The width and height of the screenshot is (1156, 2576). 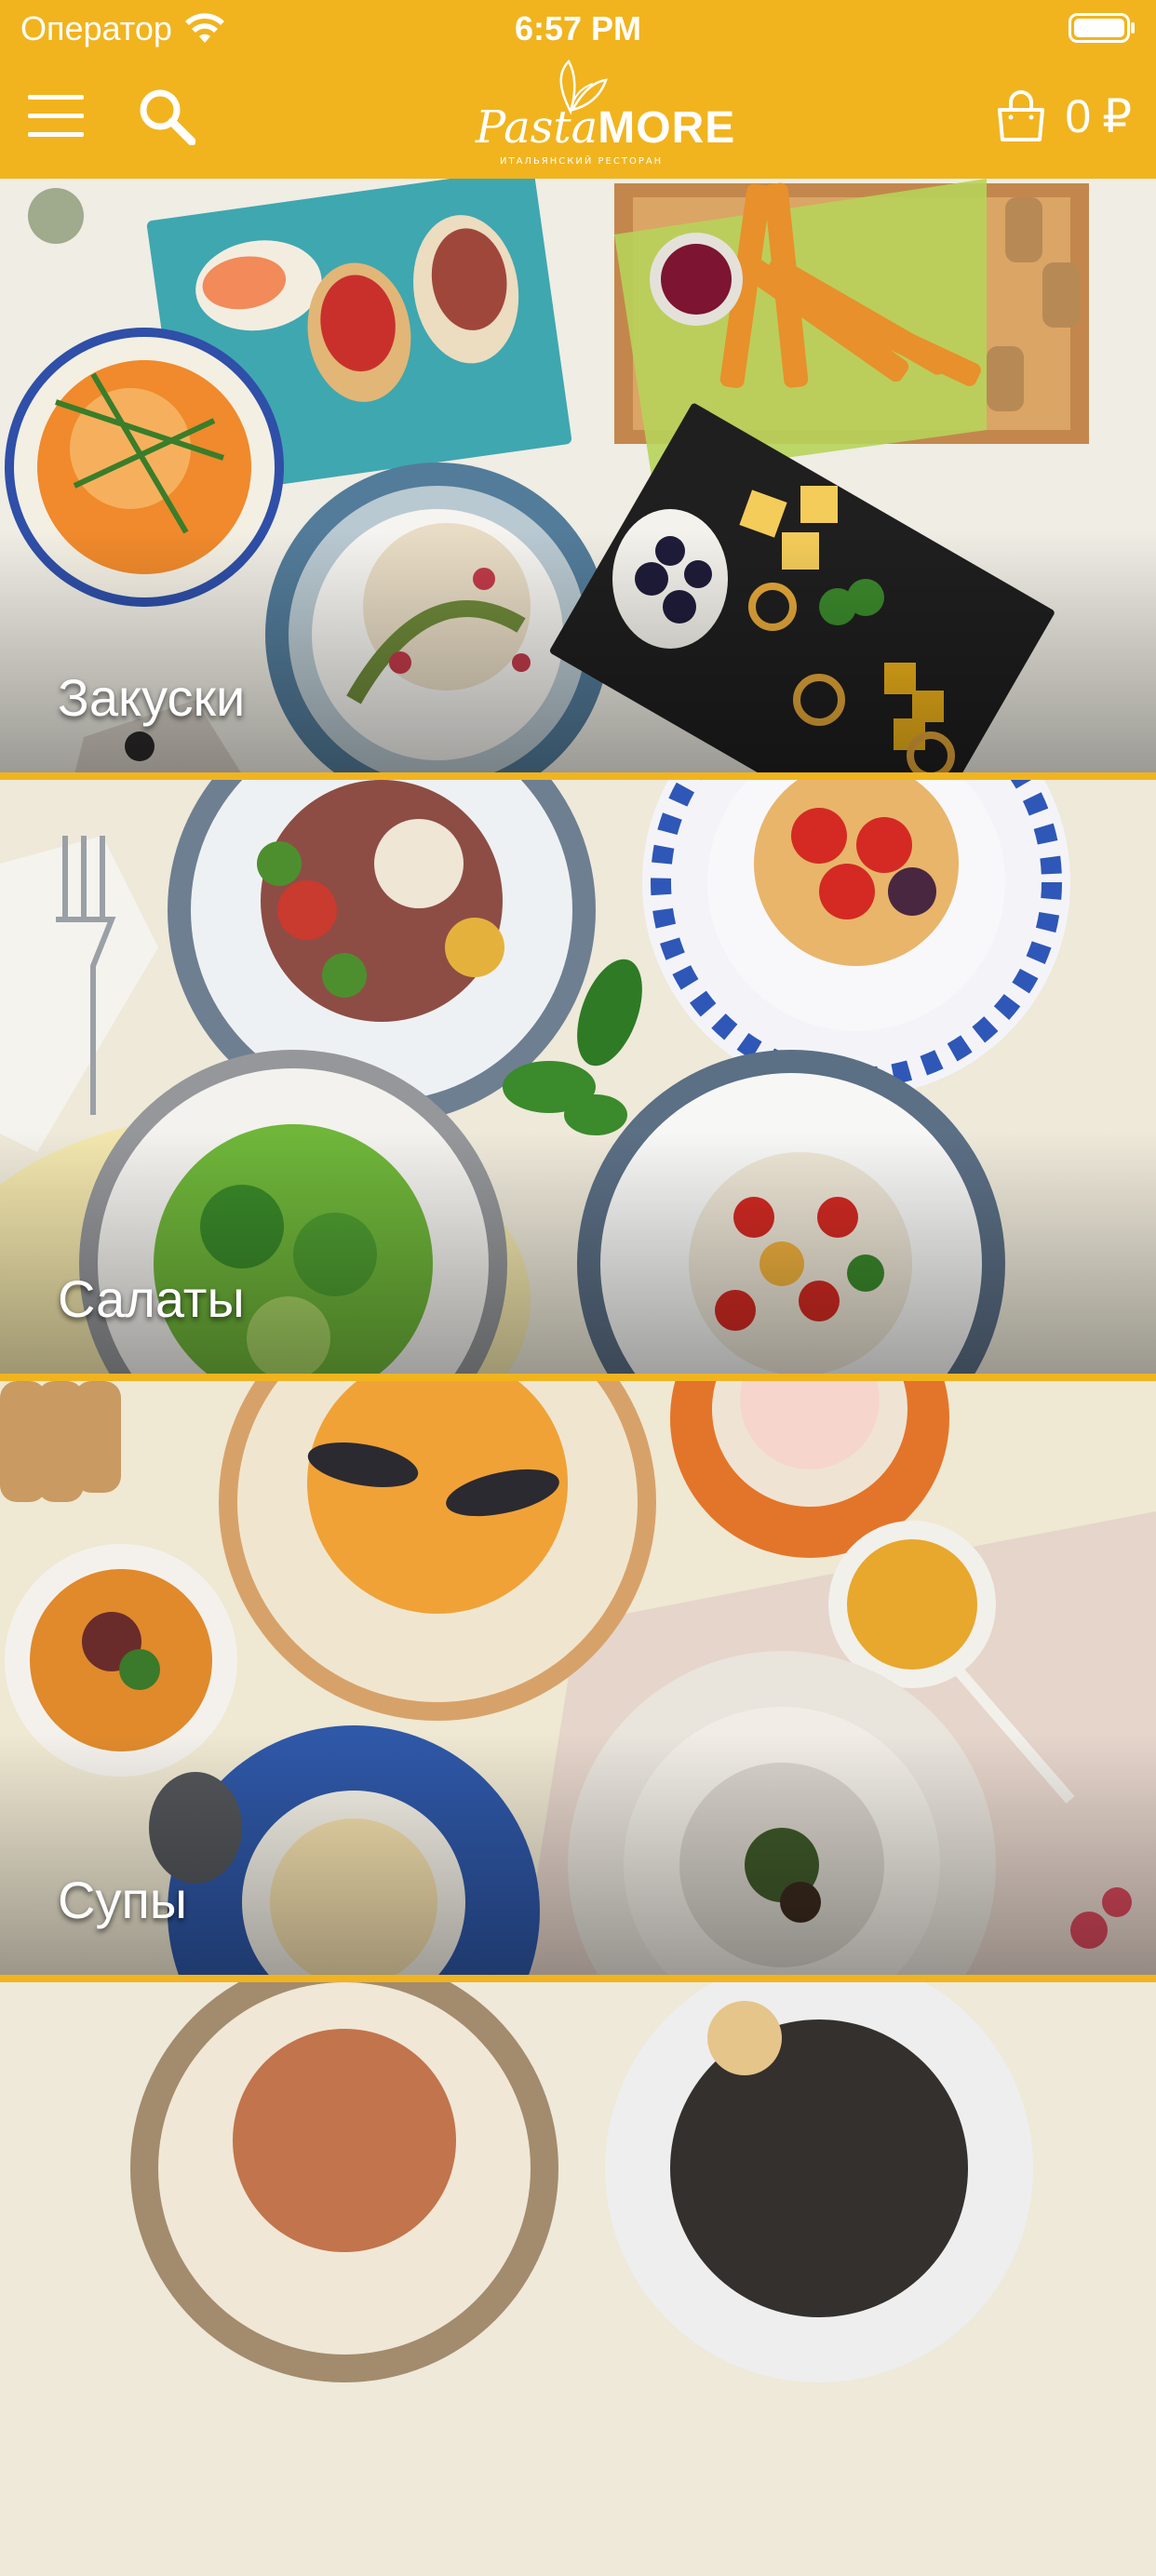 I want to click on category-title: Салаты, so click(x=151, y=1298).